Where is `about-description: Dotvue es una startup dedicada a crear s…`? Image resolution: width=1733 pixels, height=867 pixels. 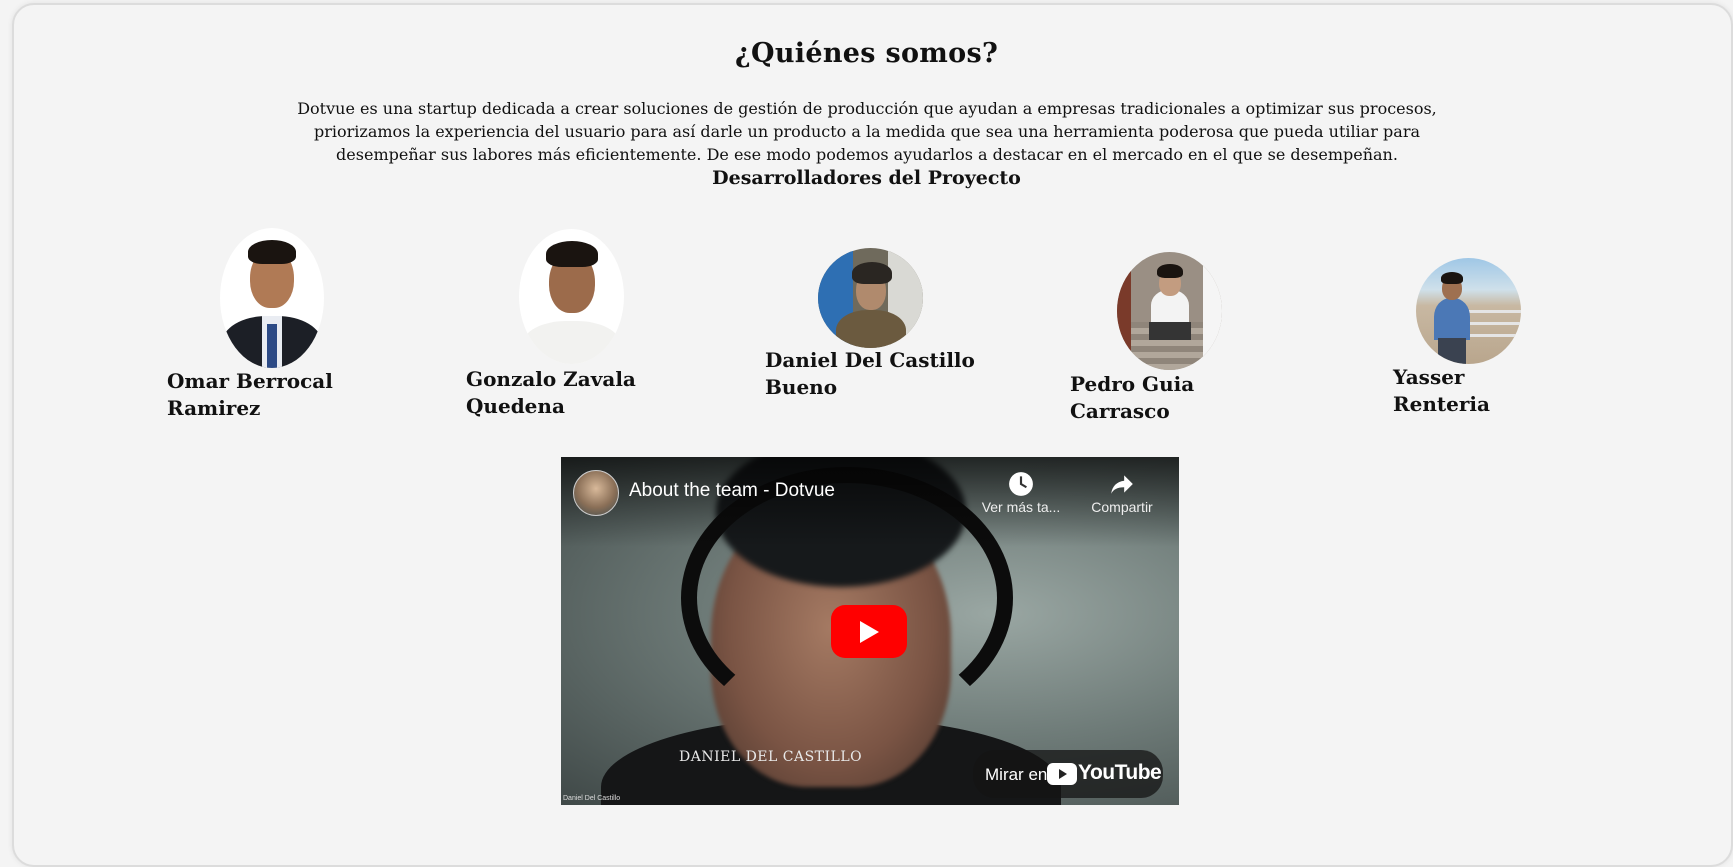 about-description: Dotvue es una startup dedicada a crear s… is located at coordinates (867, 131).